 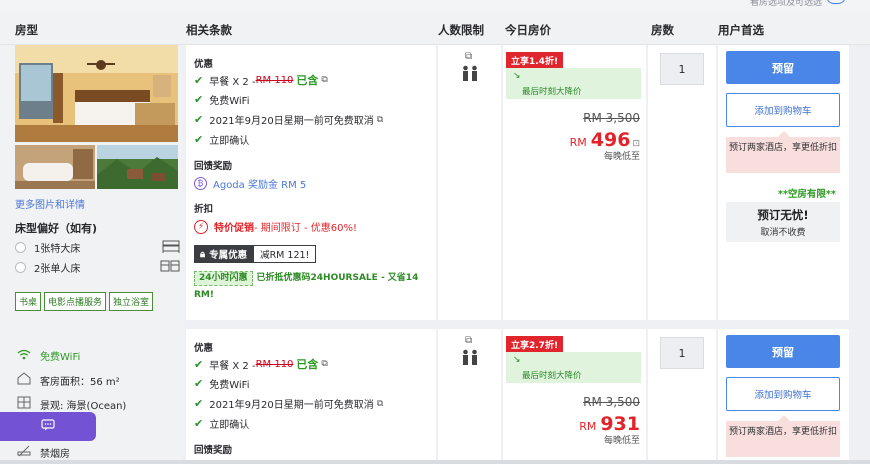 I want to click on new-price: RM 496 ⊡, so click(x=605, y=140).